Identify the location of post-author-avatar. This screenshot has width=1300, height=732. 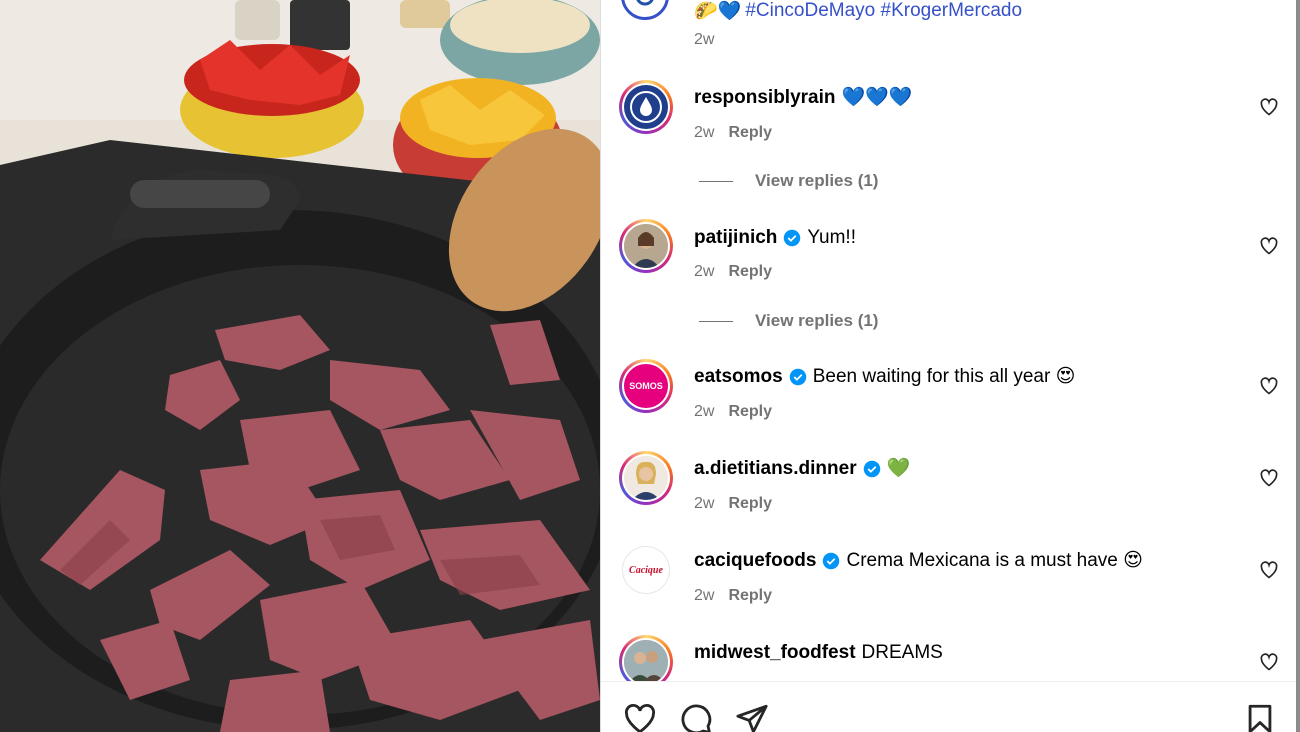
(645, 10).